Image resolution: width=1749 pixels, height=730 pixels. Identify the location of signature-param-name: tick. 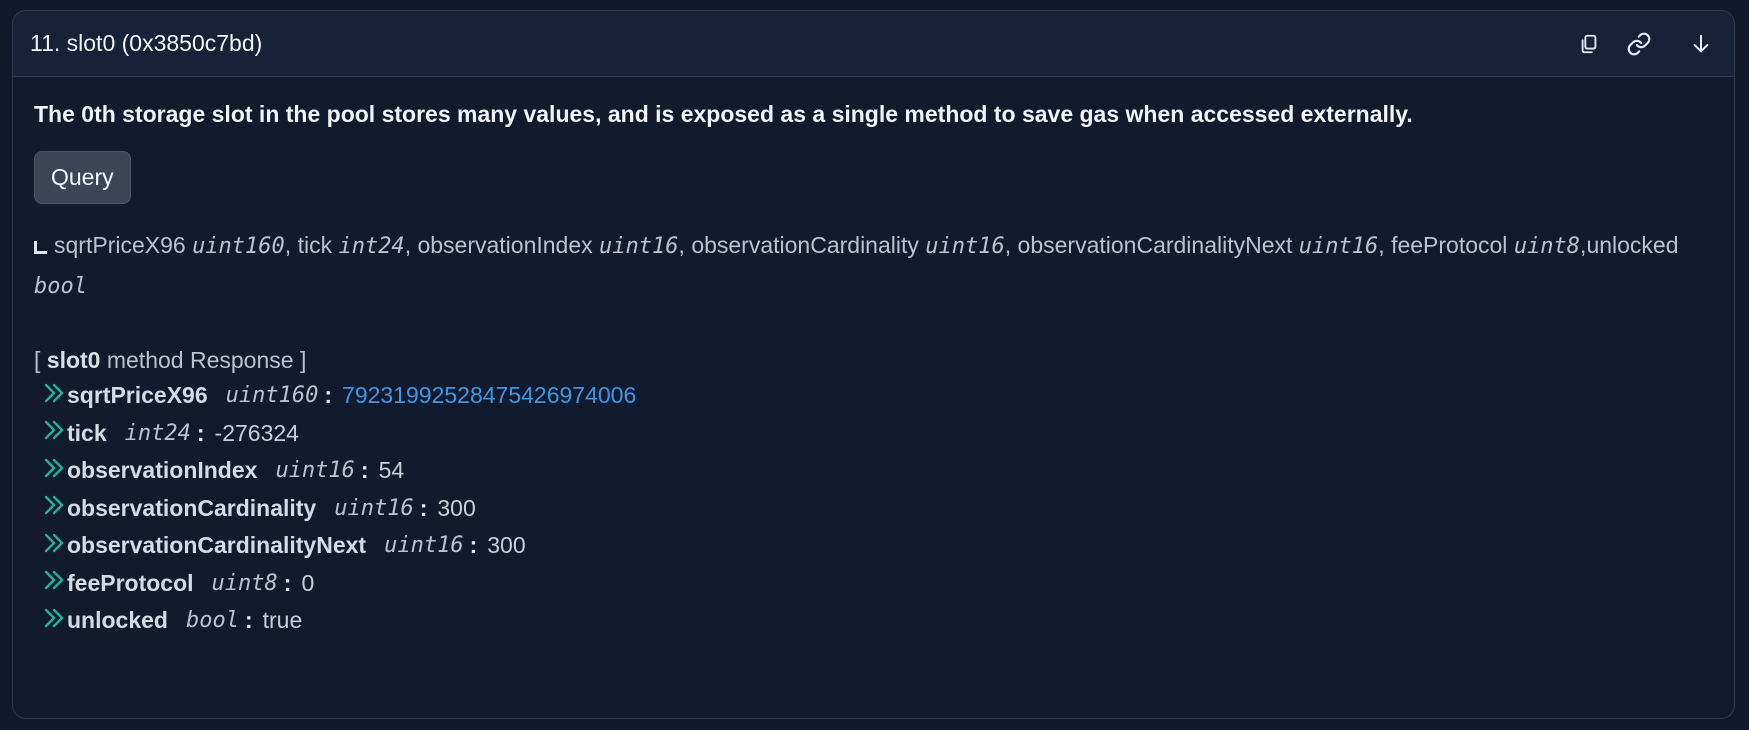
(315, 245).